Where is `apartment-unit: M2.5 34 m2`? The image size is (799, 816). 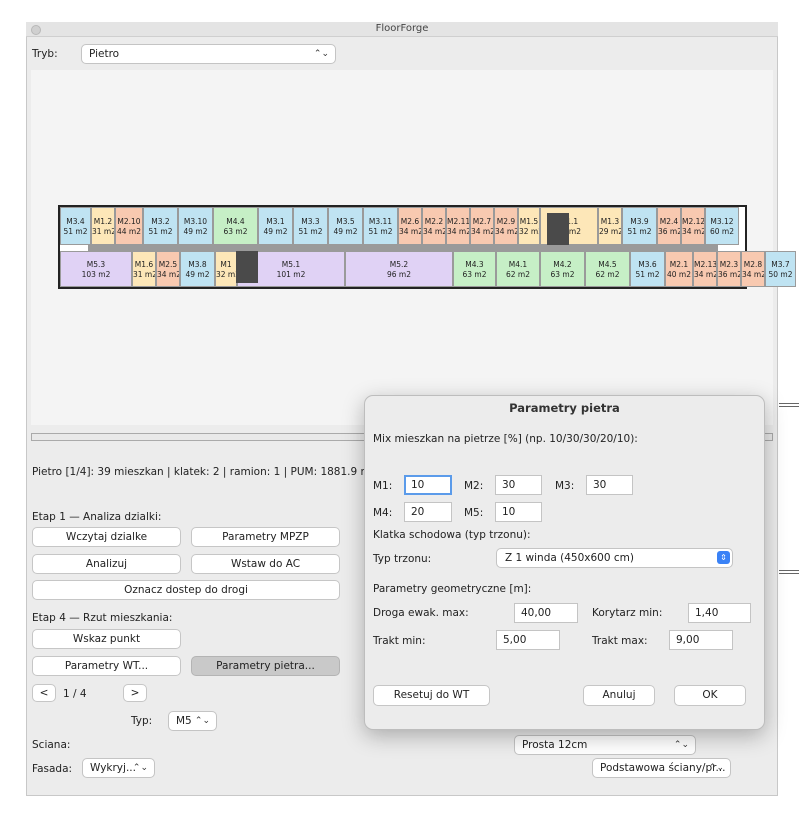
apartment-unit: M2.5 34 m2 is located at coordinates (168, 269).